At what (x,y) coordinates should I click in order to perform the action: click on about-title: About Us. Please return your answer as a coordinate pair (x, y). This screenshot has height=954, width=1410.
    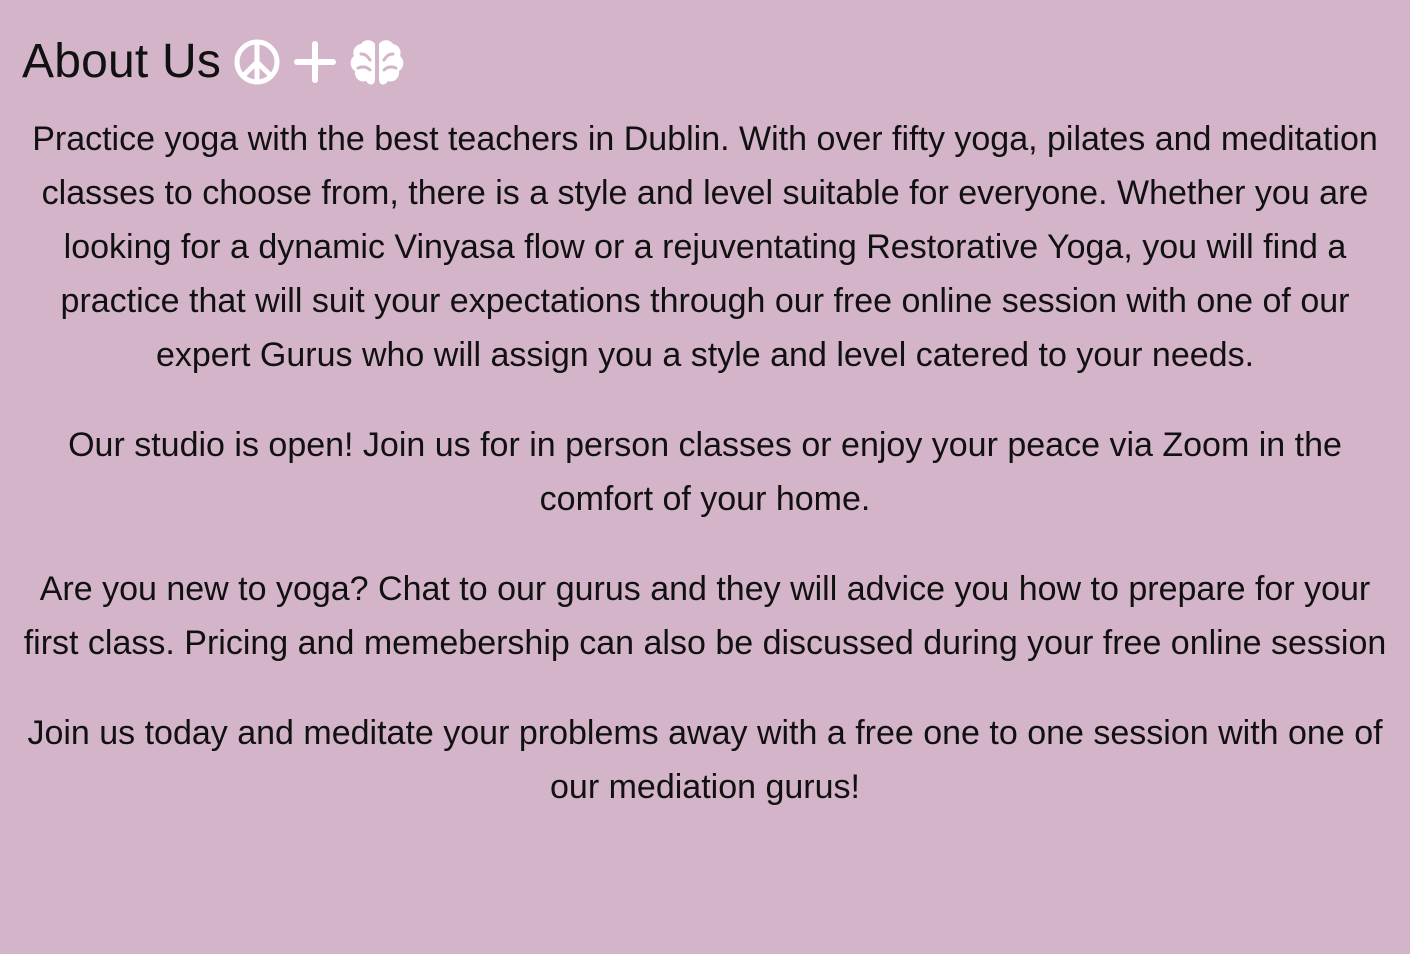
    Looking at the image, I should click on (122, 61).